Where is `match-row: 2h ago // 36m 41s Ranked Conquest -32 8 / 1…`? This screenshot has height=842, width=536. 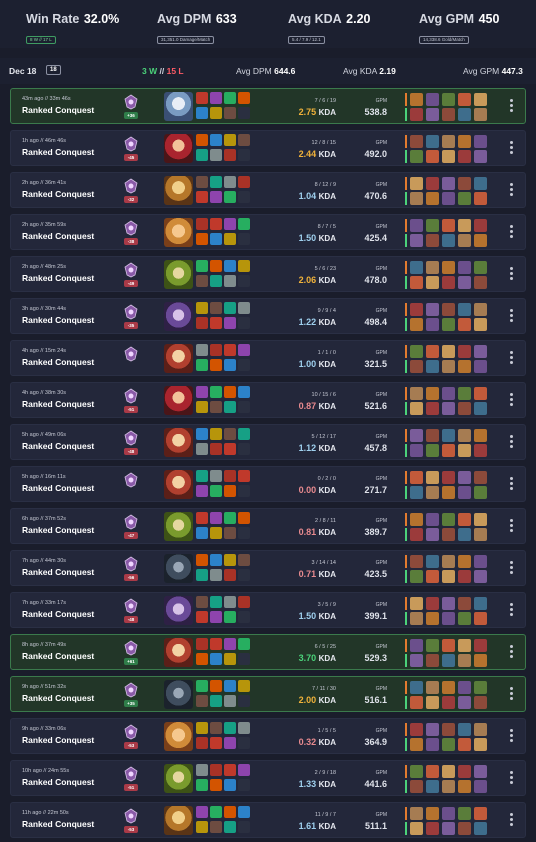
match-row: 2h ago // 36m 41s Ranked Conquest -32 8 / 1… is located at coordinates (268, 190).